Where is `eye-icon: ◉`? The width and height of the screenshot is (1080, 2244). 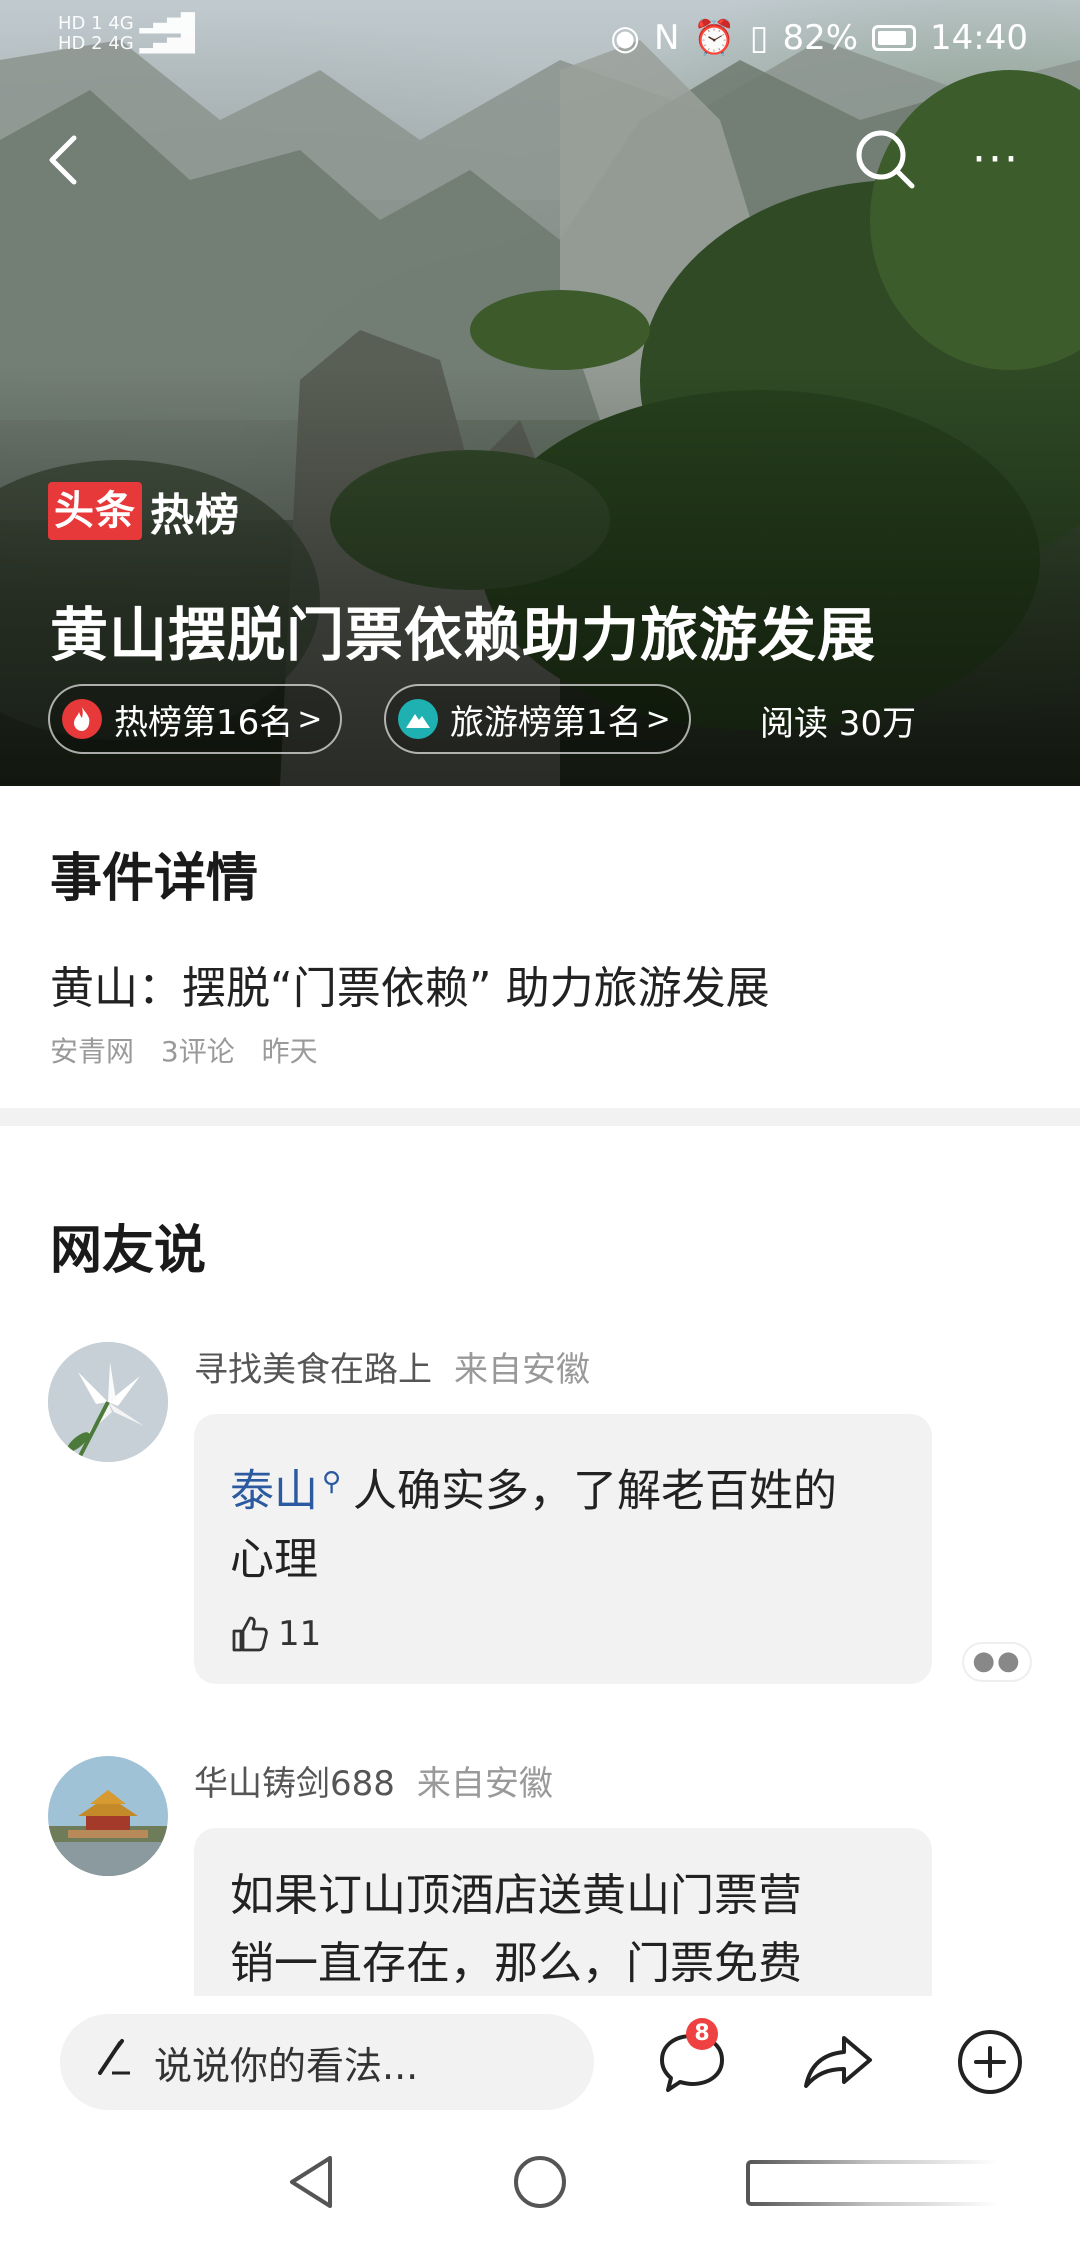
eye-icon: ◉ is located at coordinates (625, 38).